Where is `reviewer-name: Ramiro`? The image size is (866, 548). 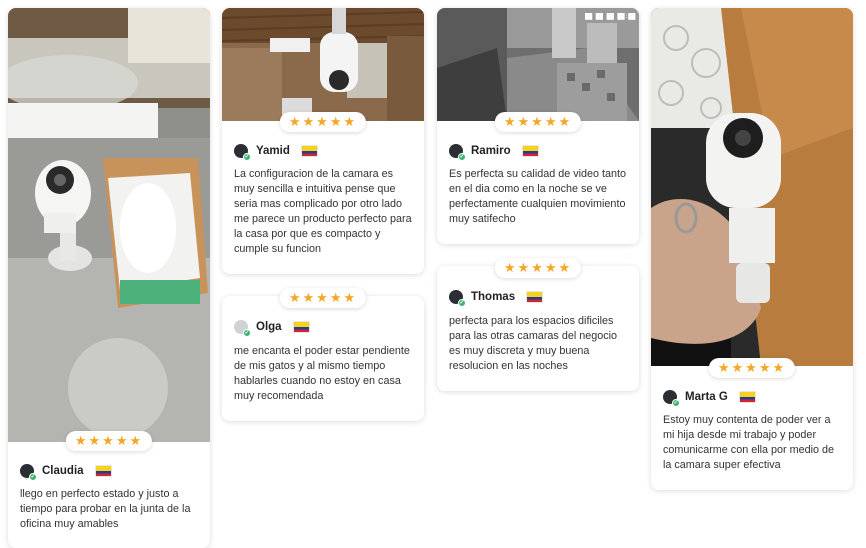
reviewer-name: Ramiro is located at coordinates (491, 151).